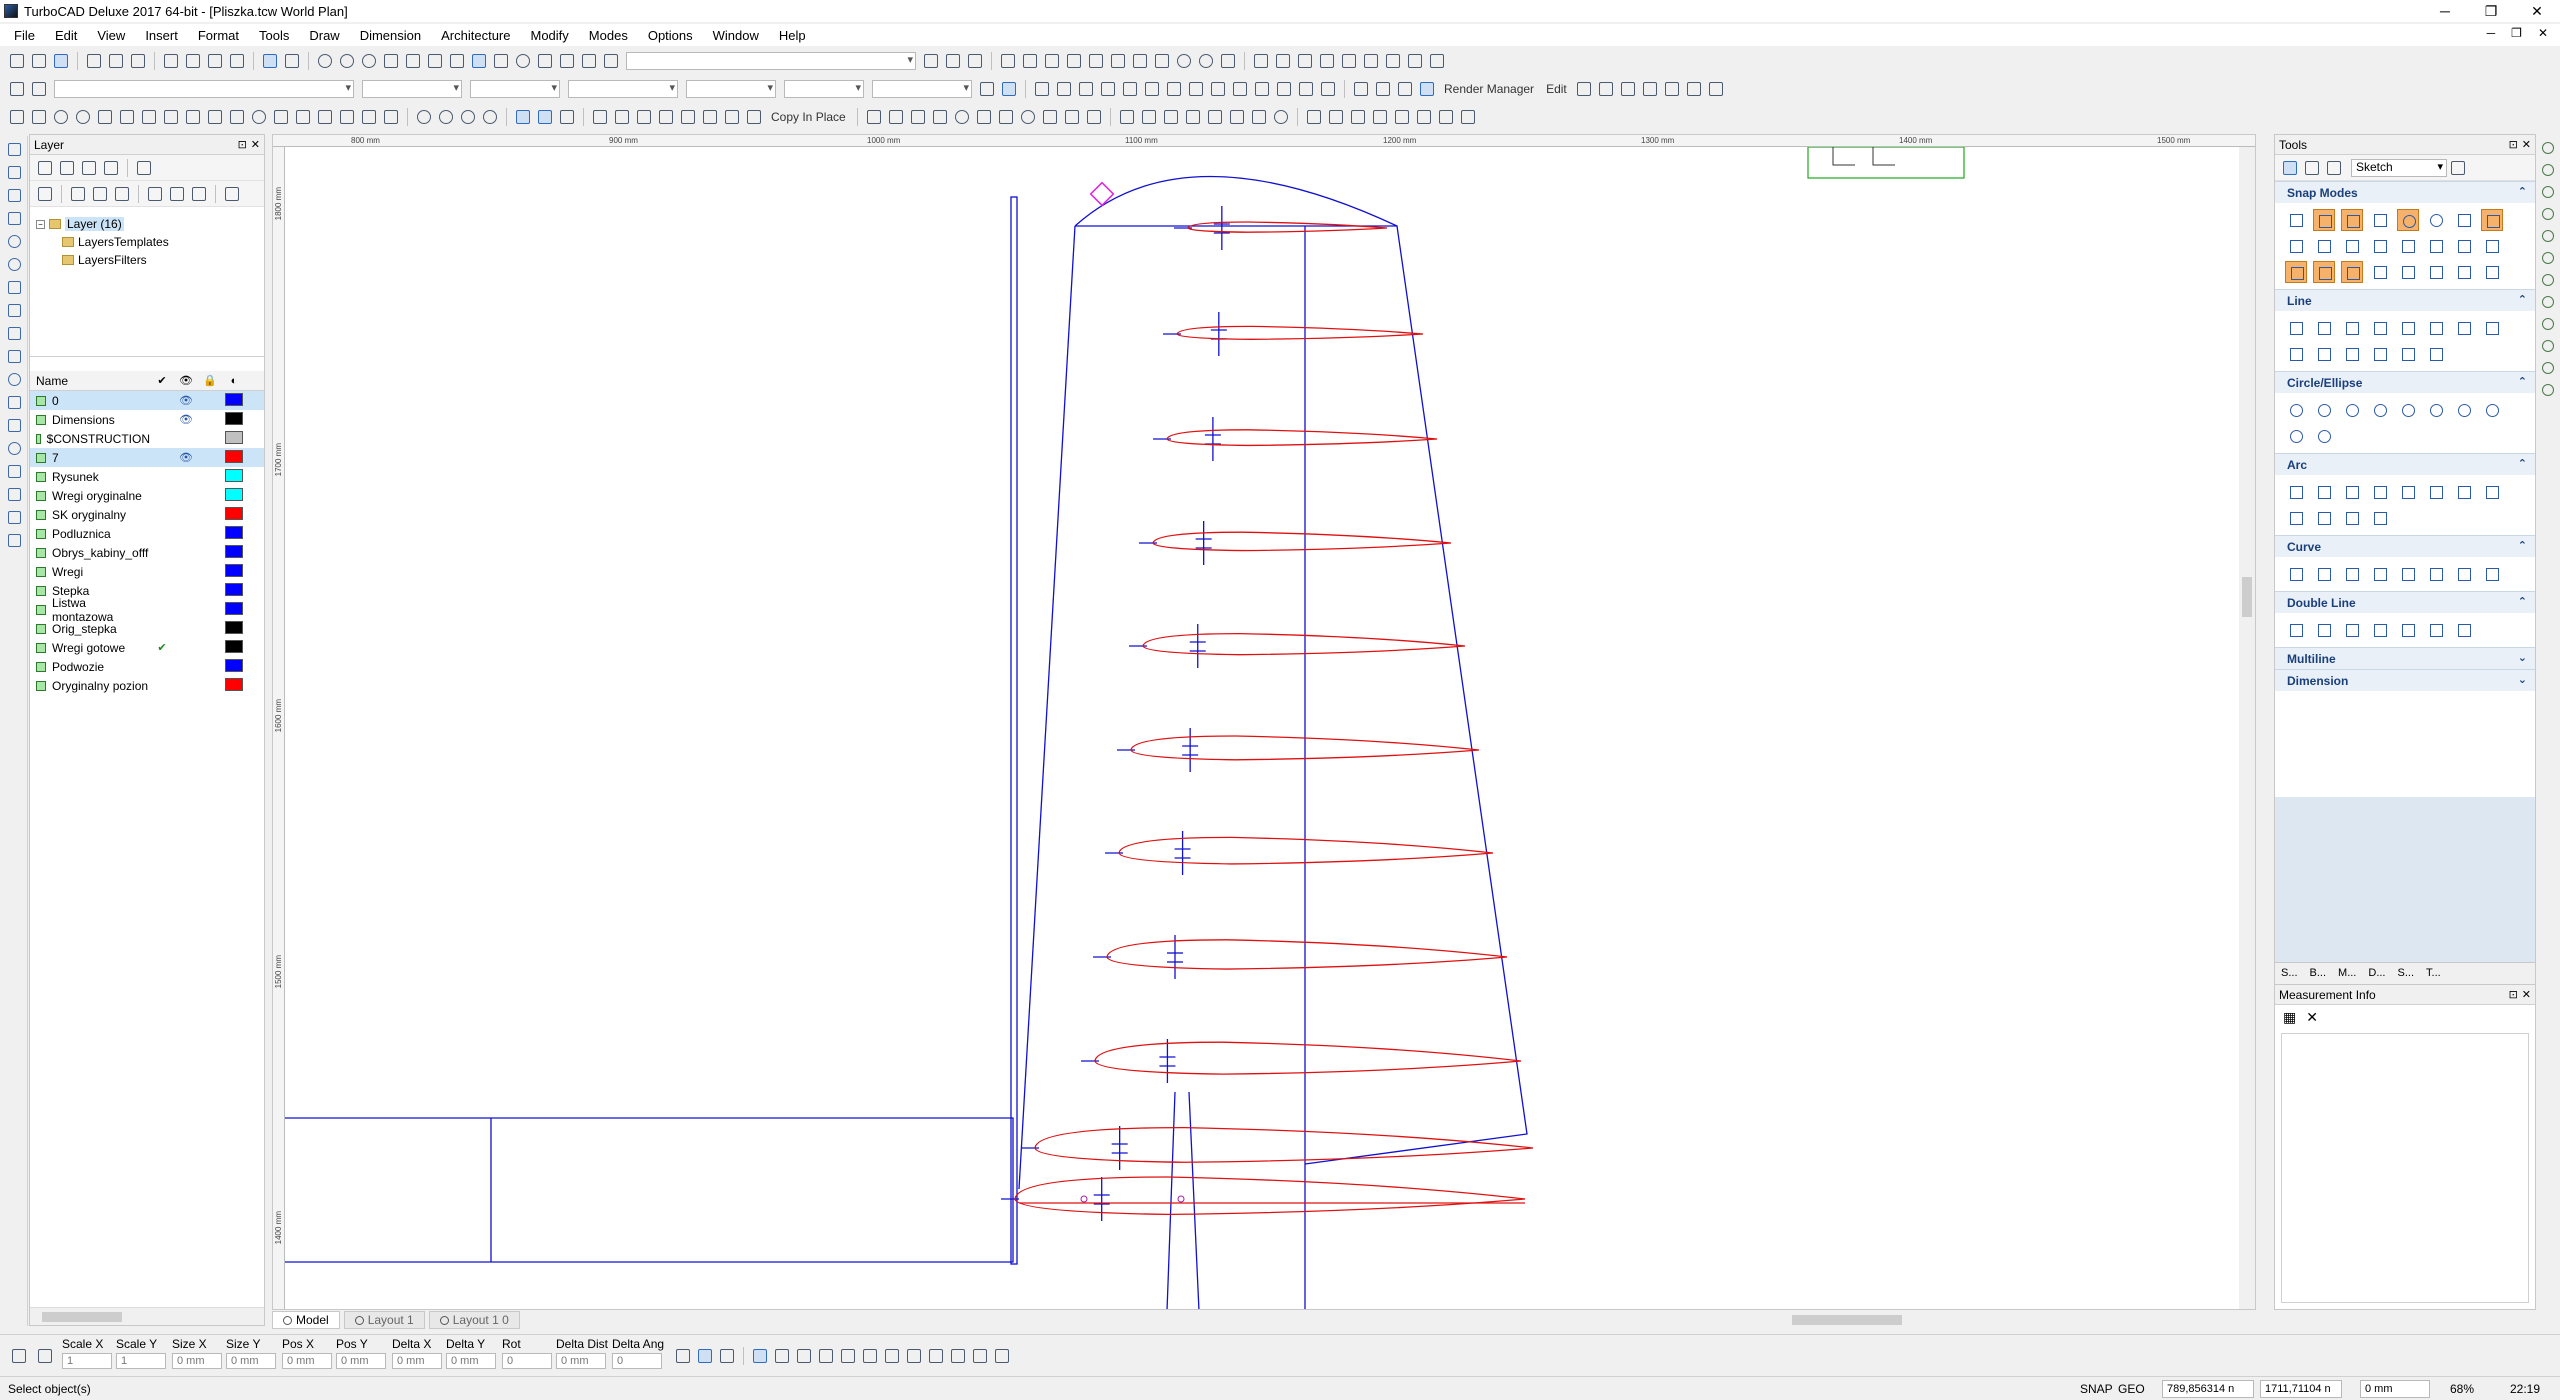 Image resolution: width=2560 pixels, height=1400 pixels. Describe the element at coordinates (1240, 89) in the screenshot. I see `cube-shaded-icon` at that location.